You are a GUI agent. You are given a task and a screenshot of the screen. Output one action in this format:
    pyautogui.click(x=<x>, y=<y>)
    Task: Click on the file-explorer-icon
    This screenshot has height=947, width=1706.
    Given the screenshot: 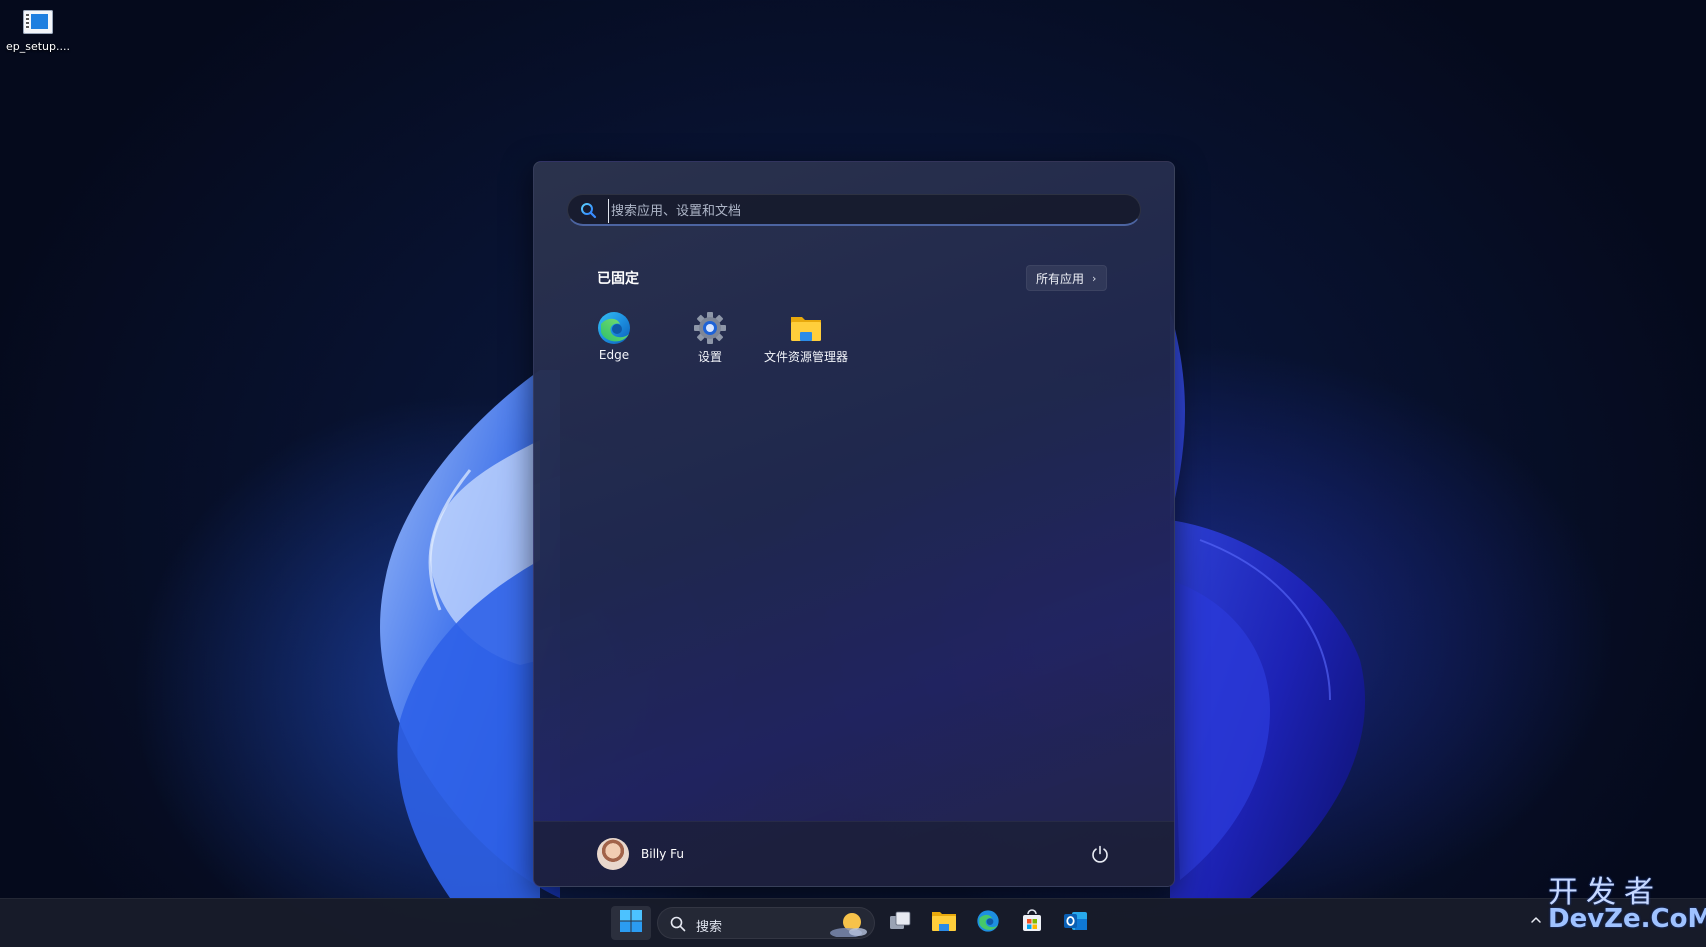 What is the action you would take?
    pyautogui.click(x=944, y=923)
    